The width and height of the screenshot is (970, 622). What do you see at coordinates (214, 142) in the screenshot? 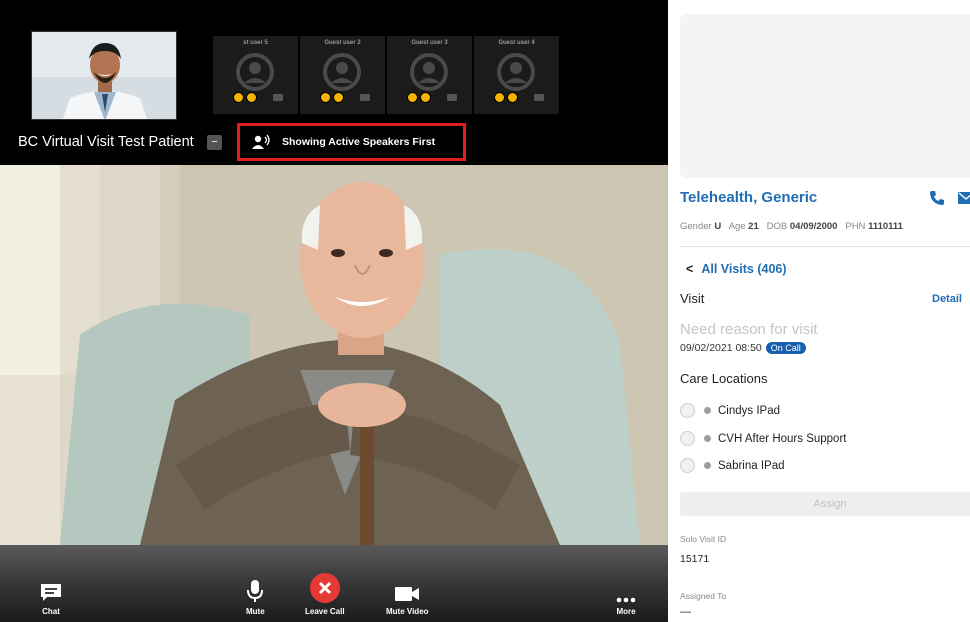
I see `patient-menu-button: −` at bounding box center [214, 142].